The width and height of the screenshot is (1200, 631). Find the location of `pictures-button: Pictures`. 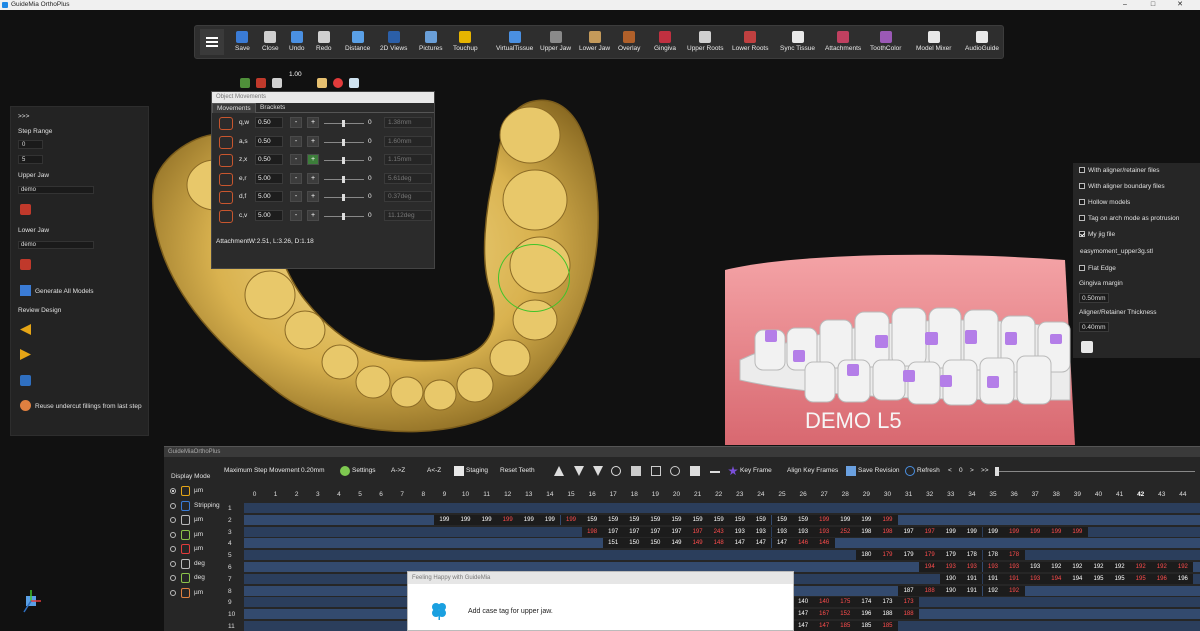

pictures-button: Pictures is located at coordinates (430, 43).